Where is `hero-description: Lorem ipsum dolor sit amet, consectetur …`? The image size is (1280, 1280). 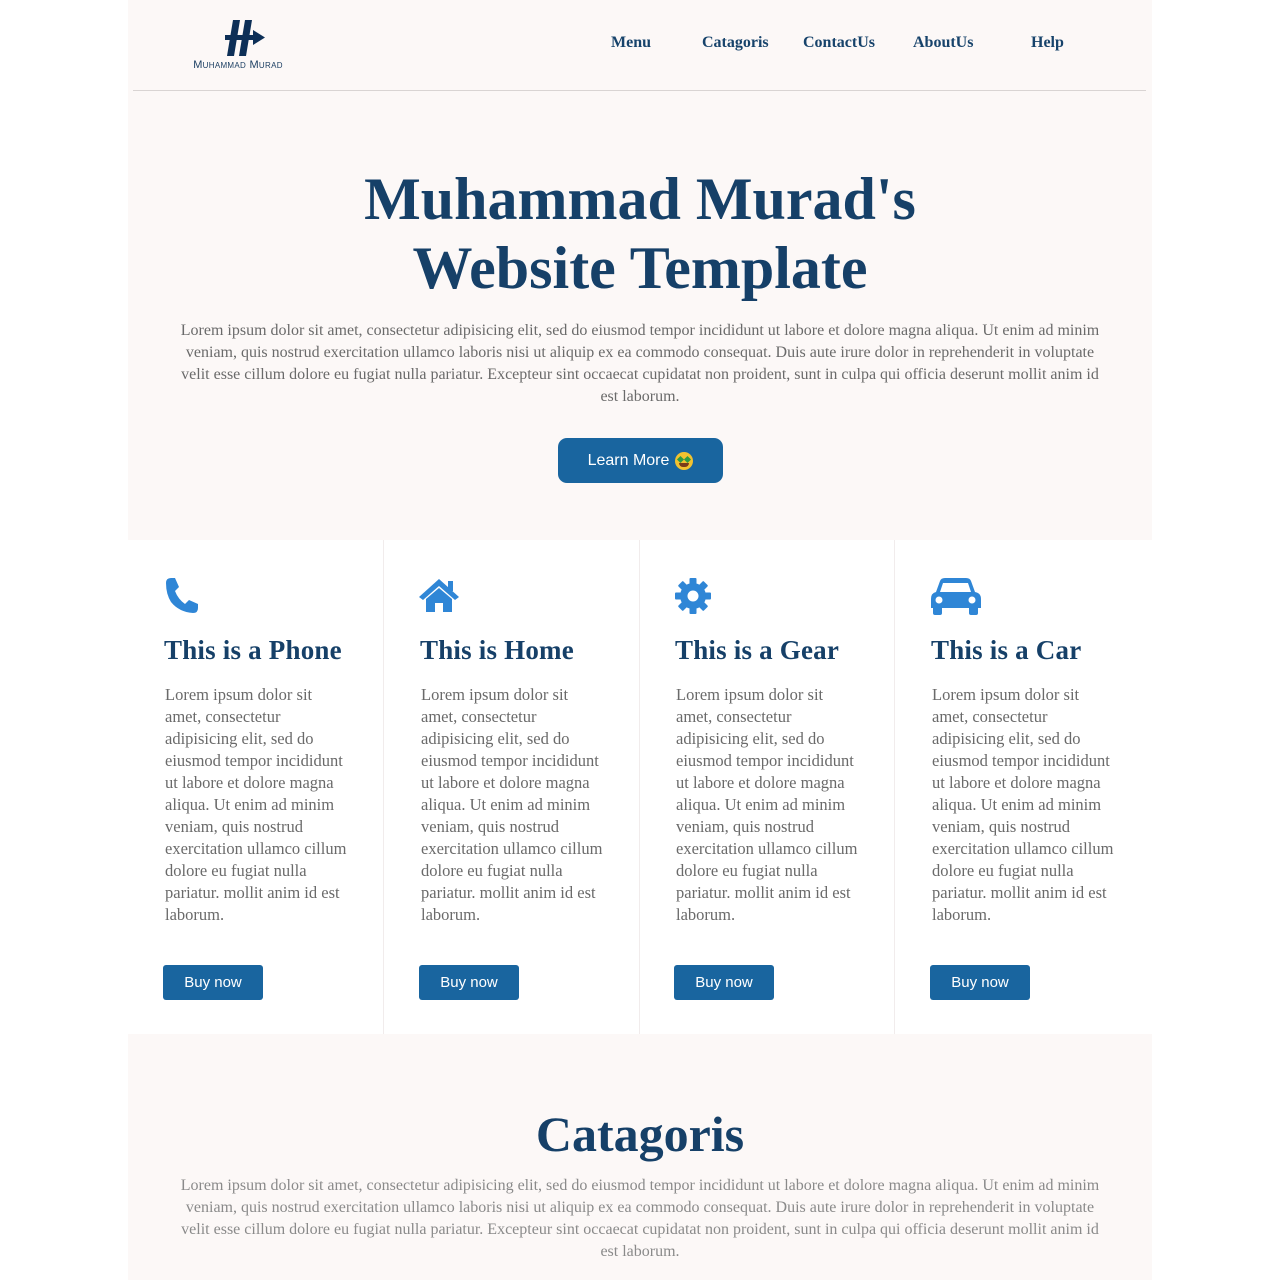
hero-description: Lorem ipsum dolor sit amet, consectetur … is located at coordinates (640, 363).